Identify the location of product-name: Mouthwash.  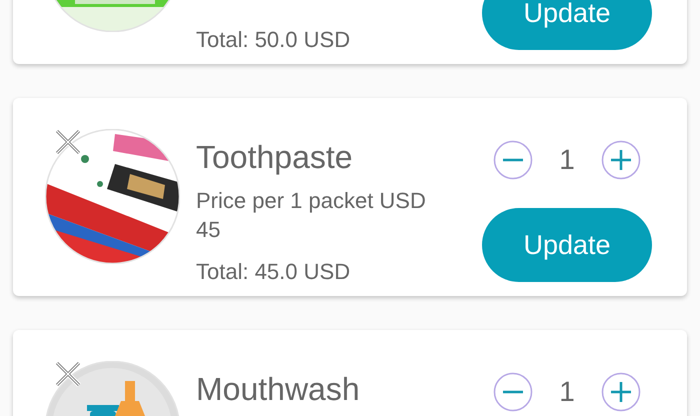
(278, 389).